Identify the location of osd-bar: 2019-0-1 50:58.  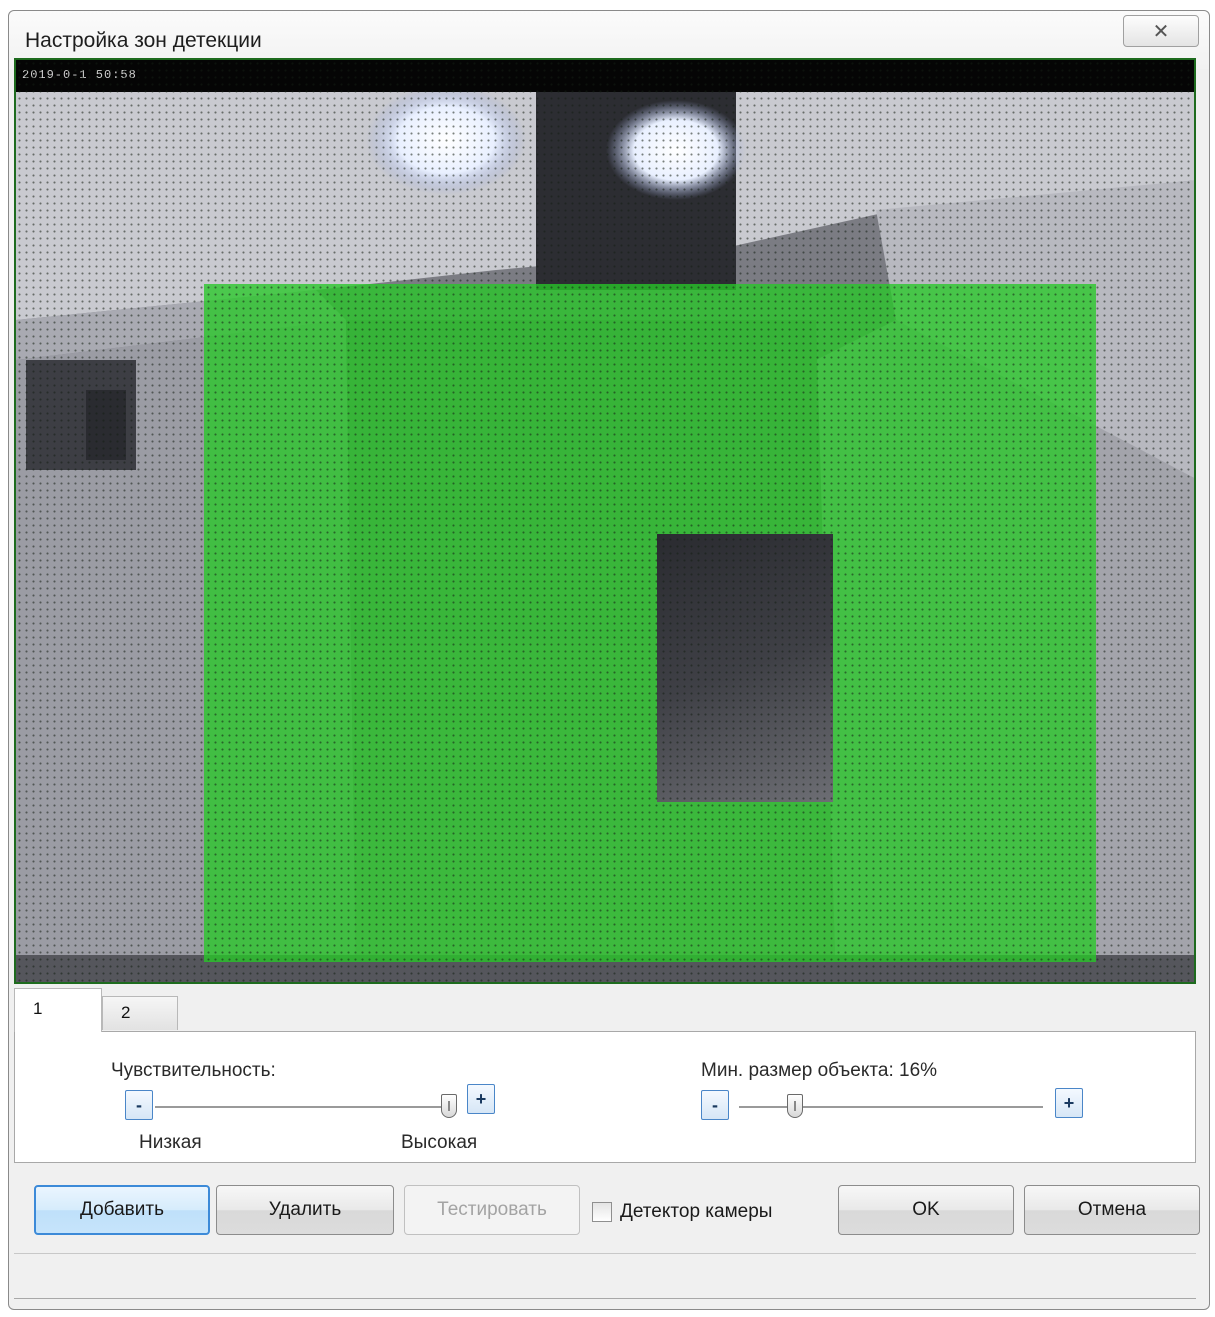
(605, 76).